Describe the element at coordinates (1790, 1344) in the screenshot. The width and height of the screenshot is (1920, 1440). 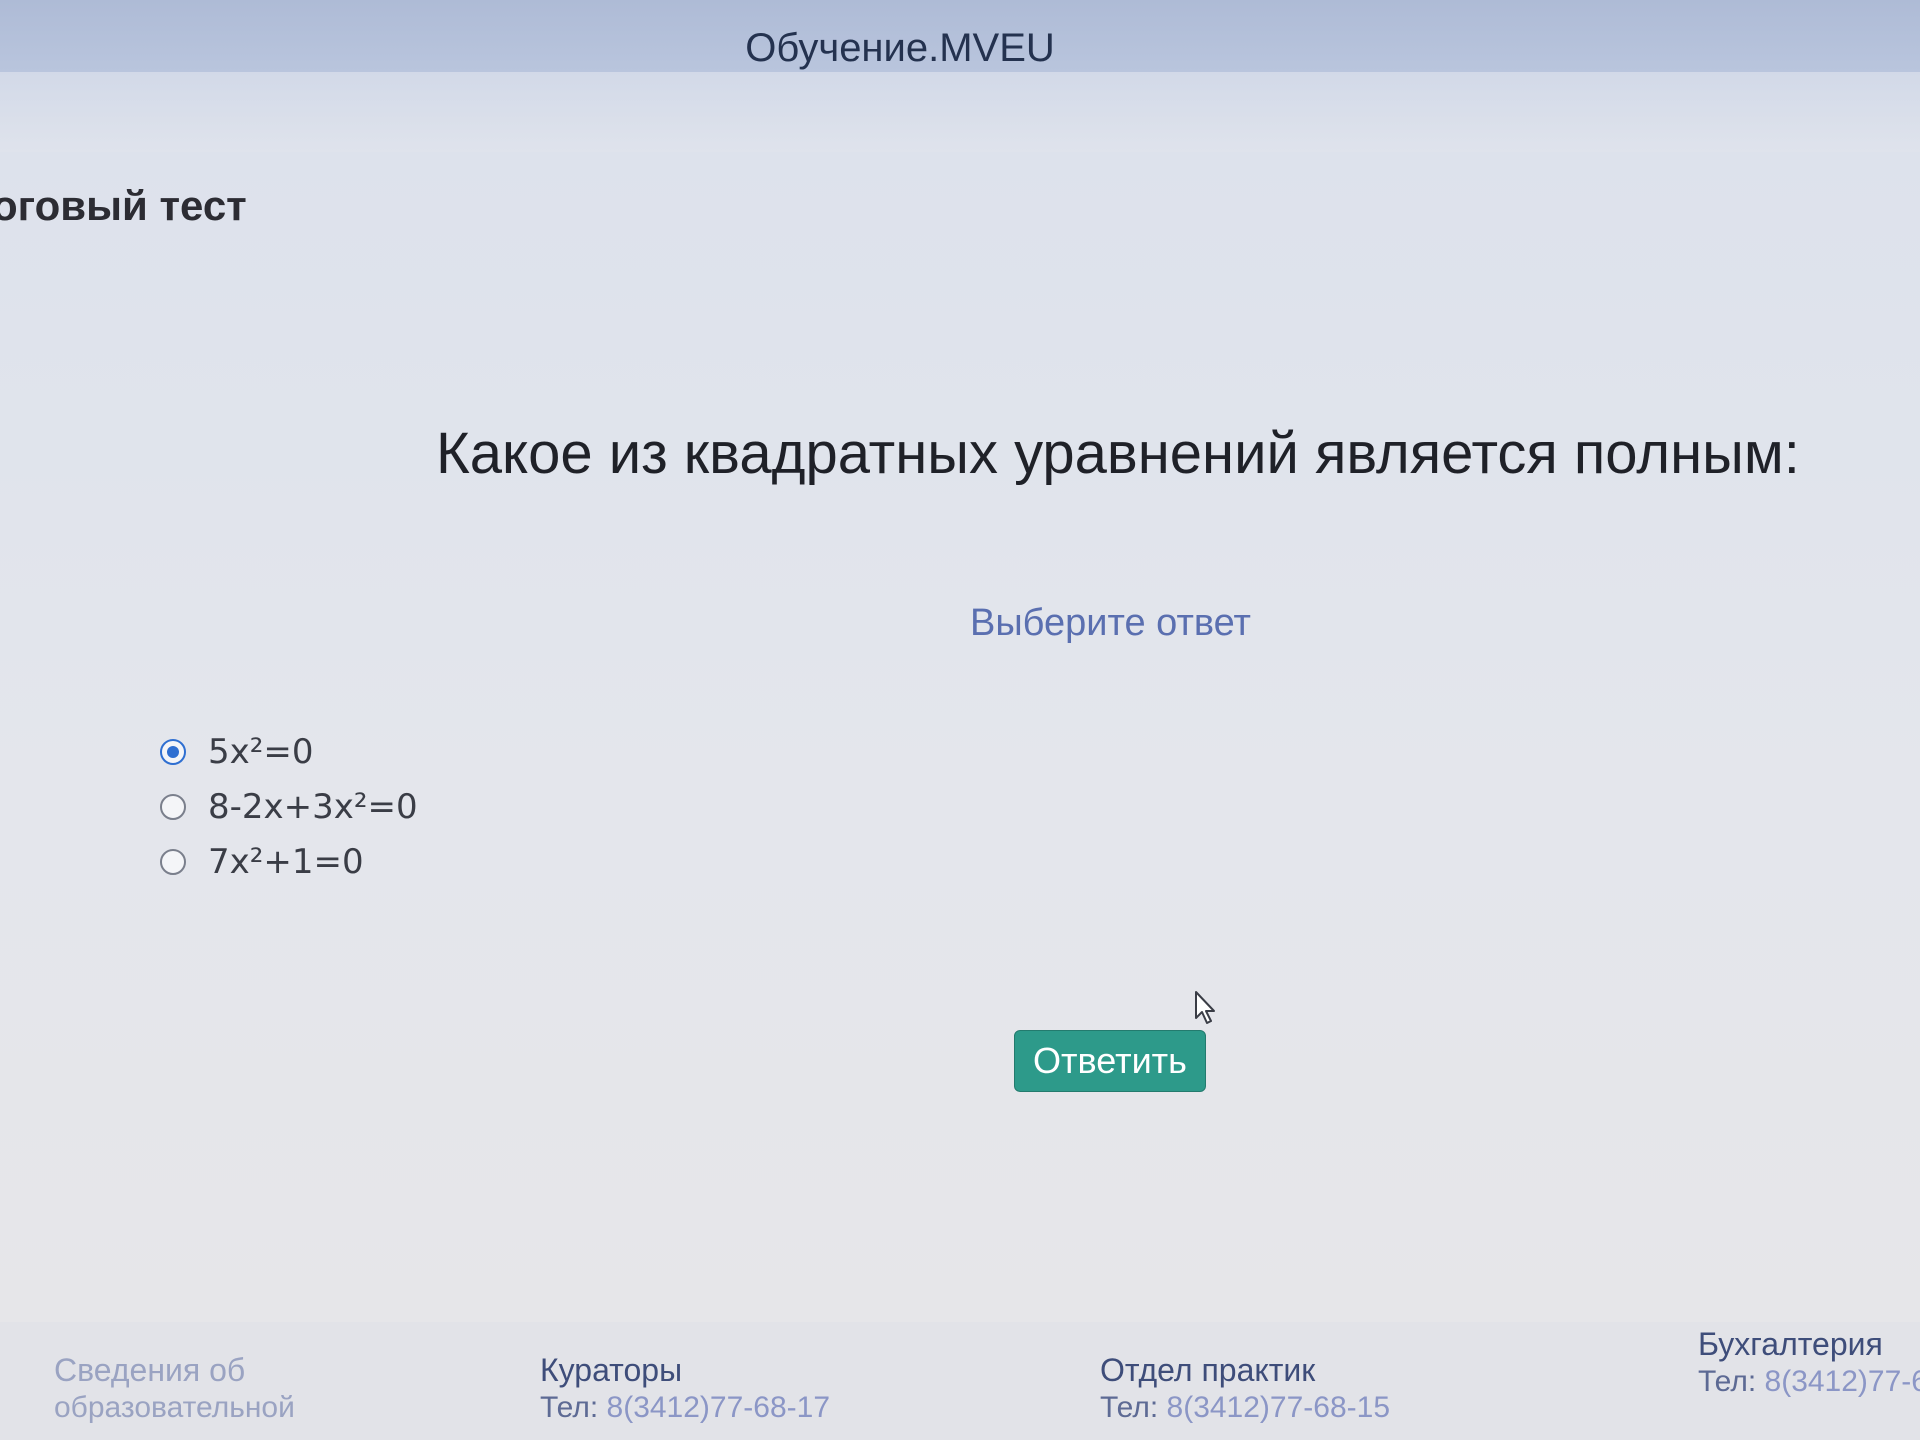
I see `footer-accounting-heading: Бухгалтерия` at that location.